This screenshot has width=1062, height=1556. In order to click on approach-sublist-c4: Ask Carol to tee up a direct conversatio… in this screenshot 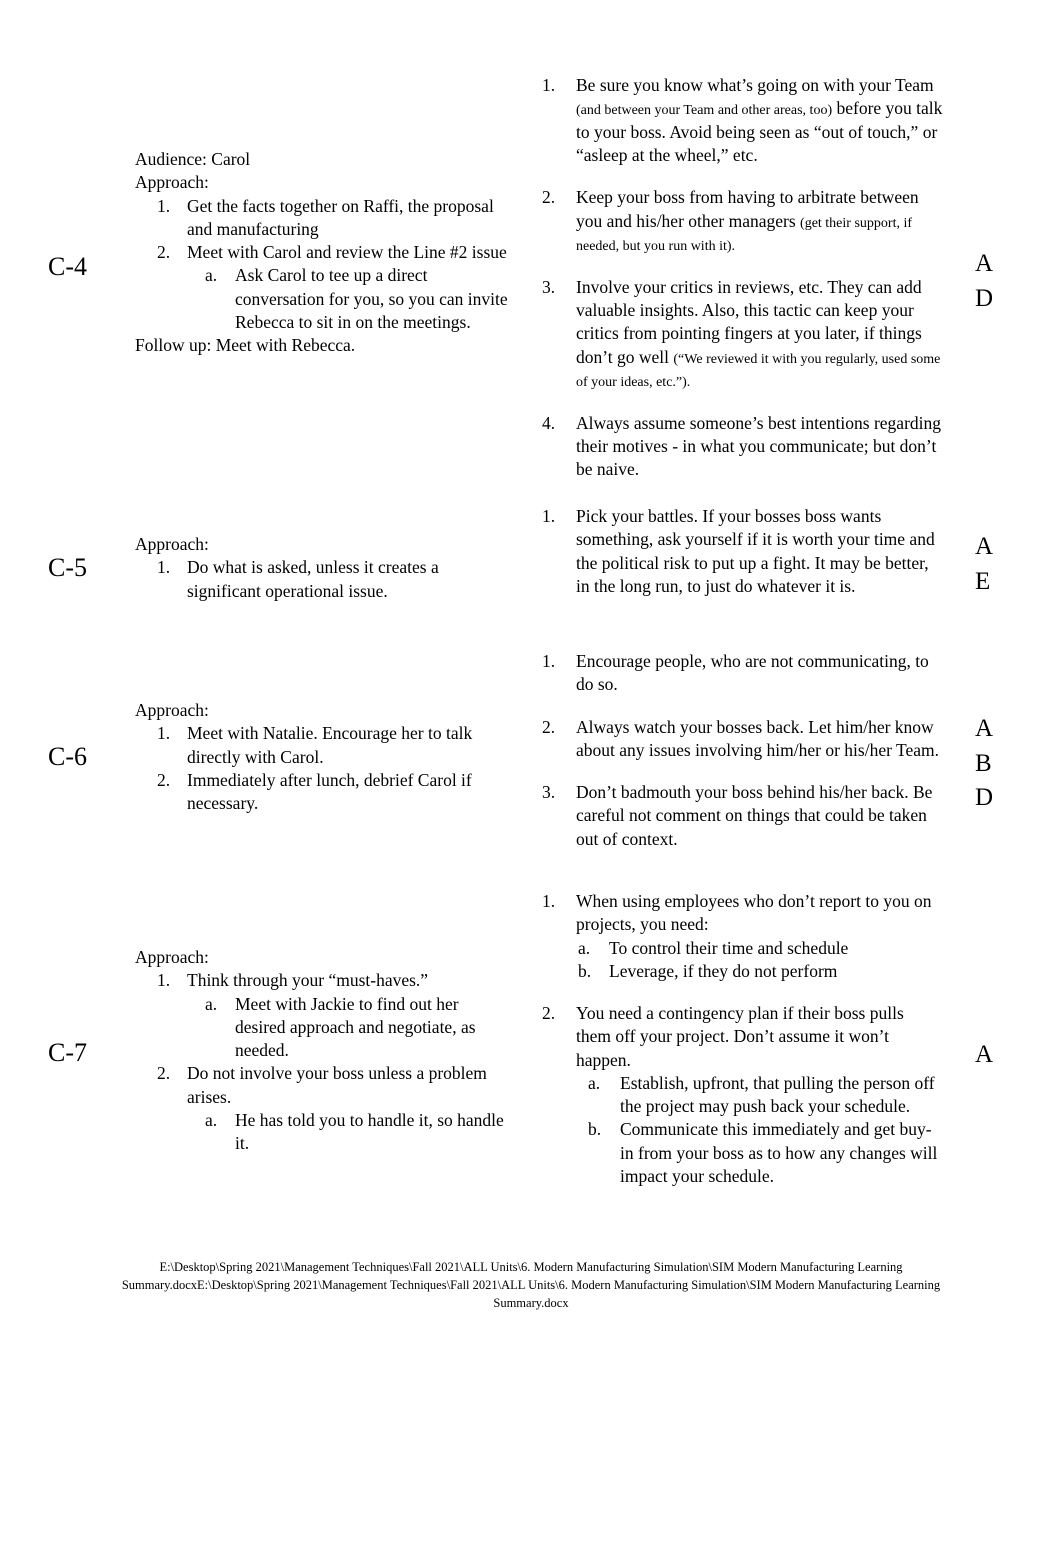, I will do `click(348, 299)`.